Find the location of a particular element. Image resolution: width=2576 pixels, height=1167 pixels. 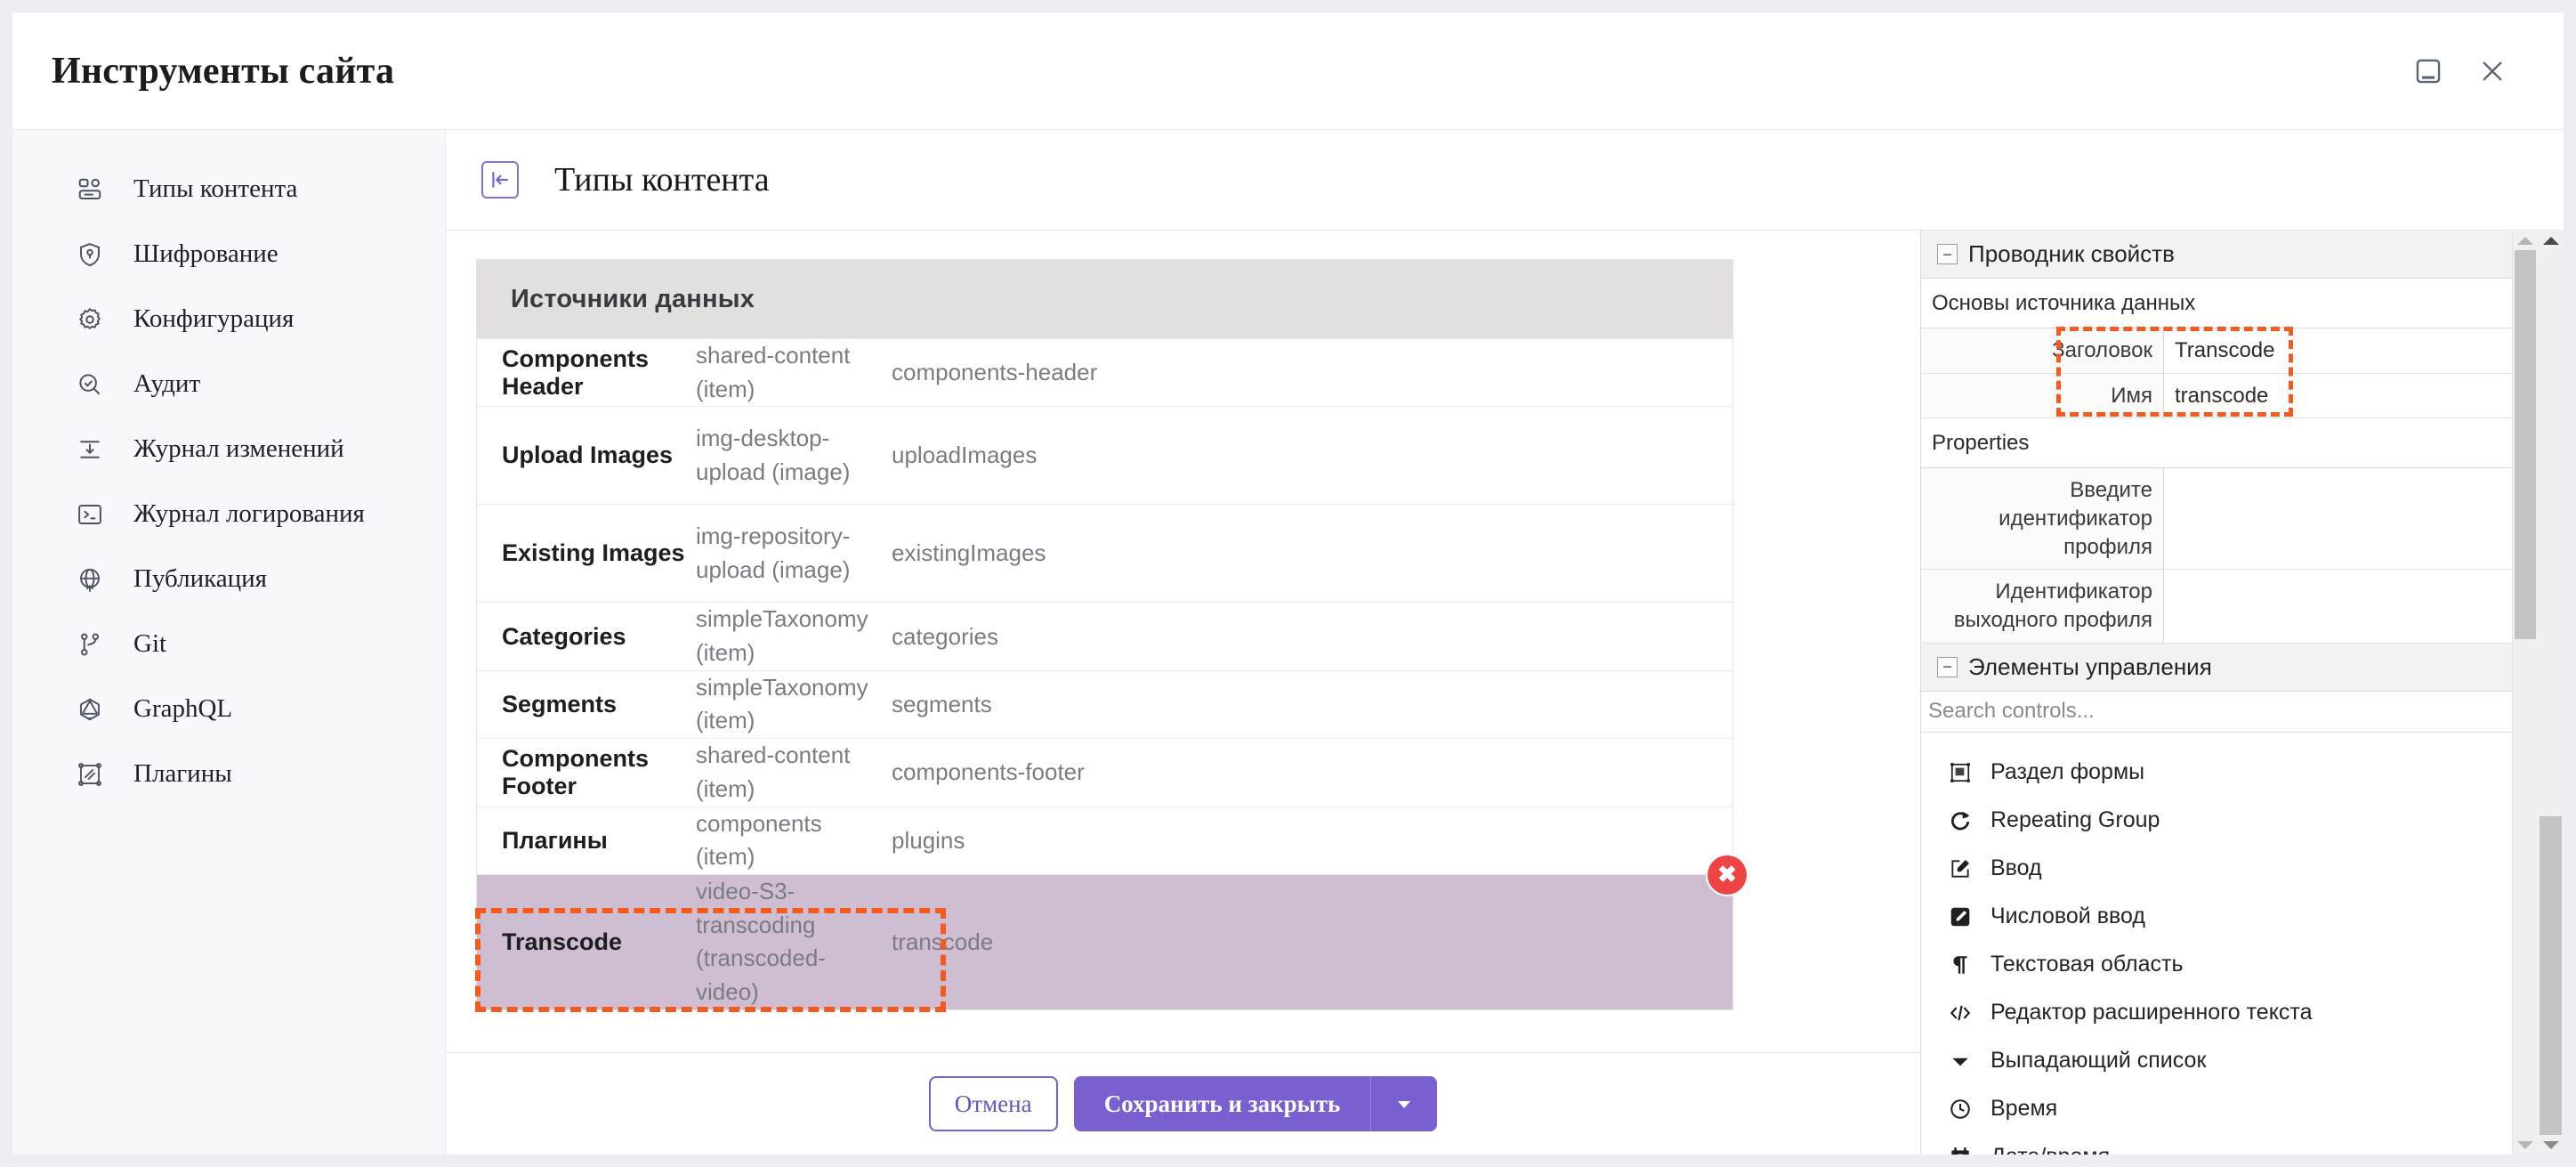

row-type: video-S3-transcoding (transcoded-video) is located at coordinates (761, 941).